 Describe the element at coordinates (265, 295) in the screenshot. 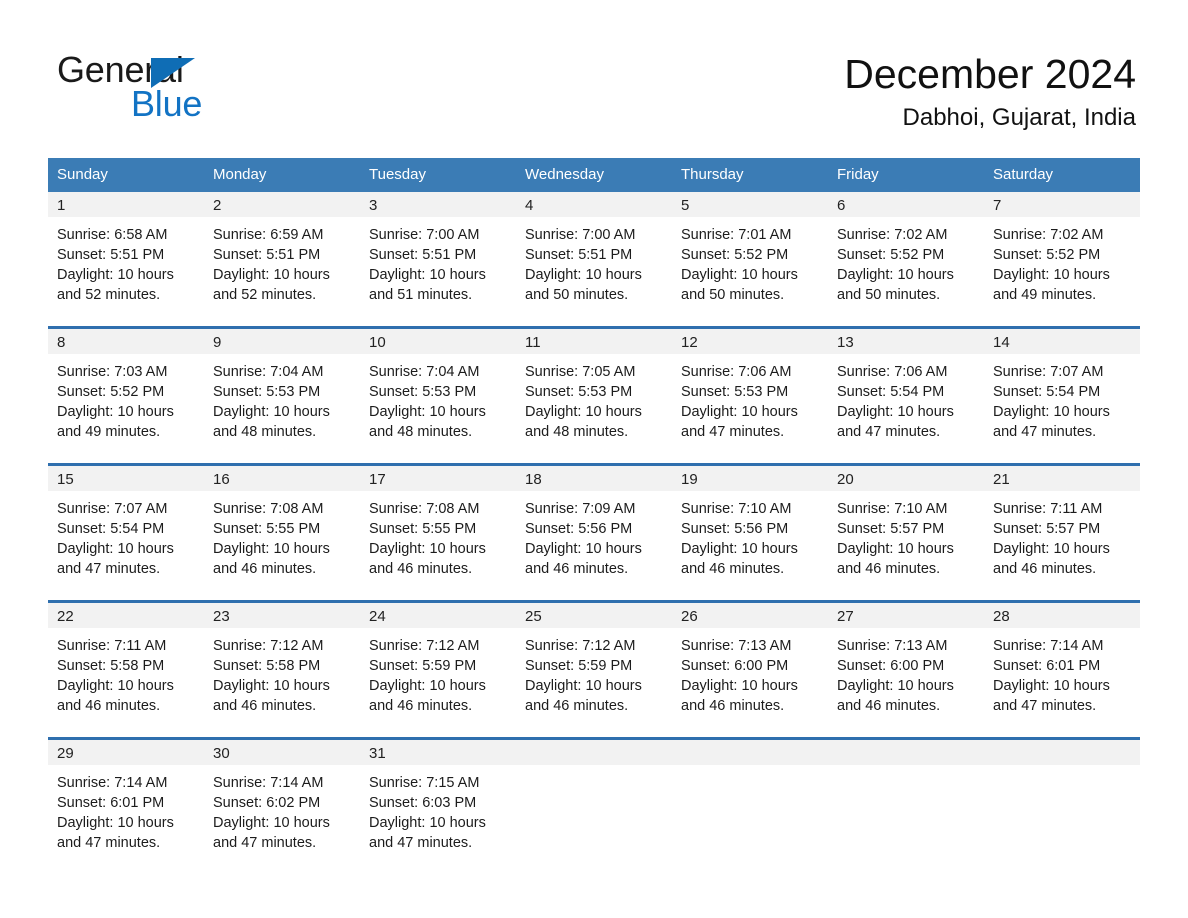

I see `daylight-duration-line2: and 52 minutes.` at that location.